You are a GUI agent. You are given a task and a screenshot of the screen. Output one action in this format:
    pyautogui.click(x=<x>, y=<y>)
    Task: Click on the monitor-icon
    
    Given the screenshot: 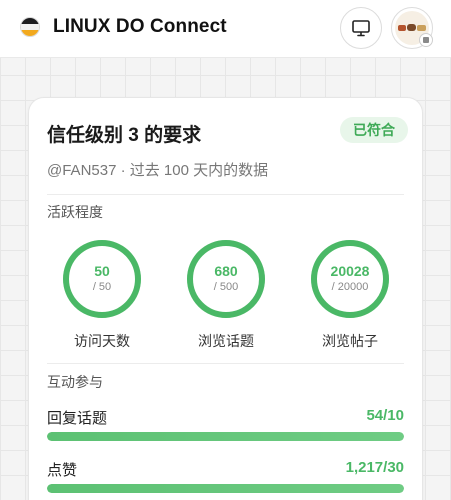 What is the action you would take?
    pyautogui.click(x=361, y=28)
    